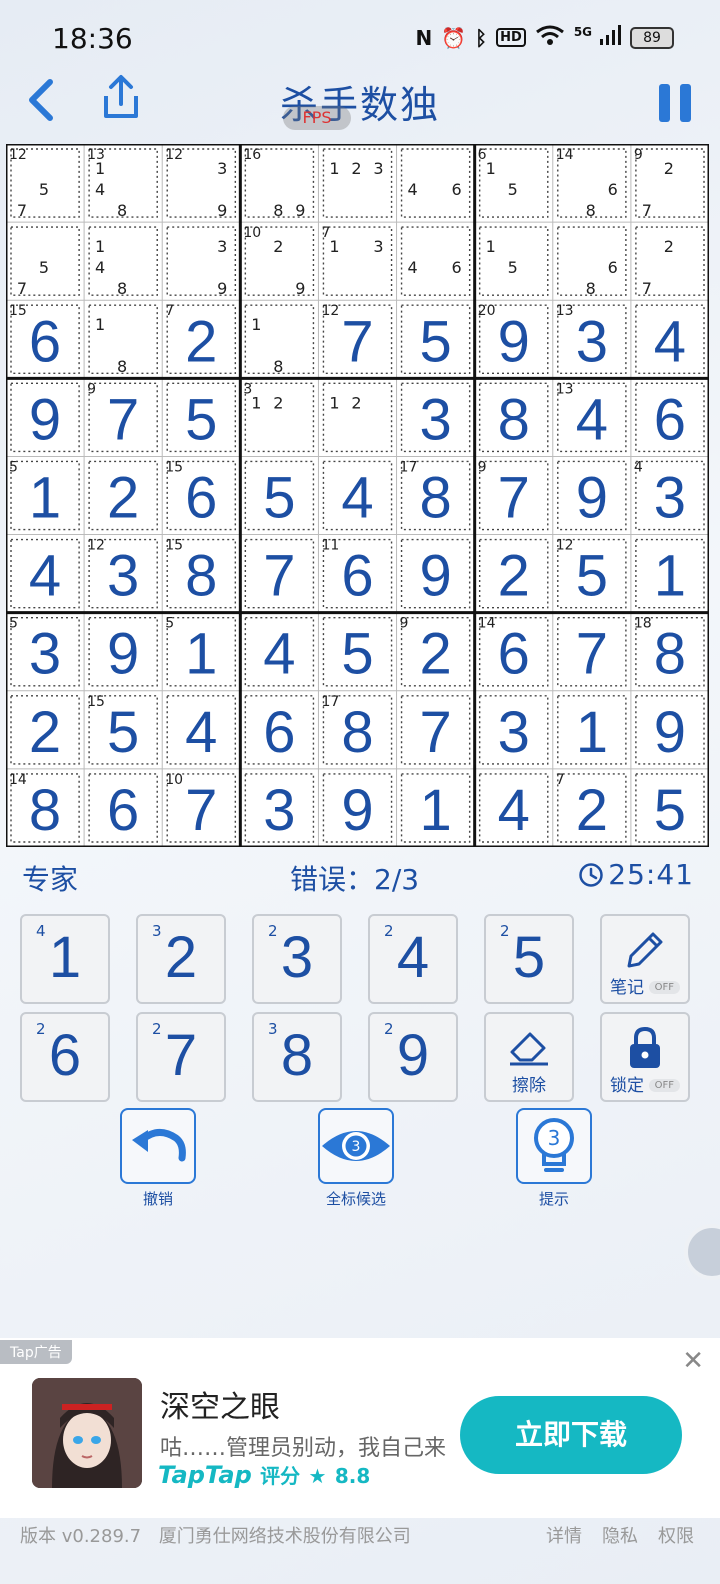  Describe the element at coordinates (676, 102) in the screenshot. I see `pause-button` at that location.